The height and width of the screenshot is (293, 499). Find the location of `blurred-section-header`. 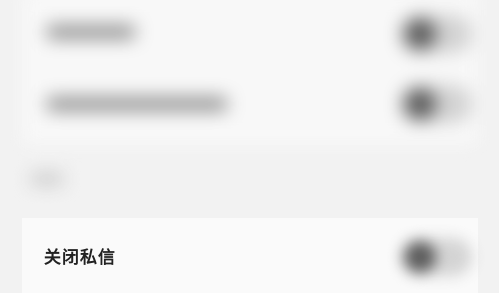

blurred-section-header is located at coordinates (47, 179).